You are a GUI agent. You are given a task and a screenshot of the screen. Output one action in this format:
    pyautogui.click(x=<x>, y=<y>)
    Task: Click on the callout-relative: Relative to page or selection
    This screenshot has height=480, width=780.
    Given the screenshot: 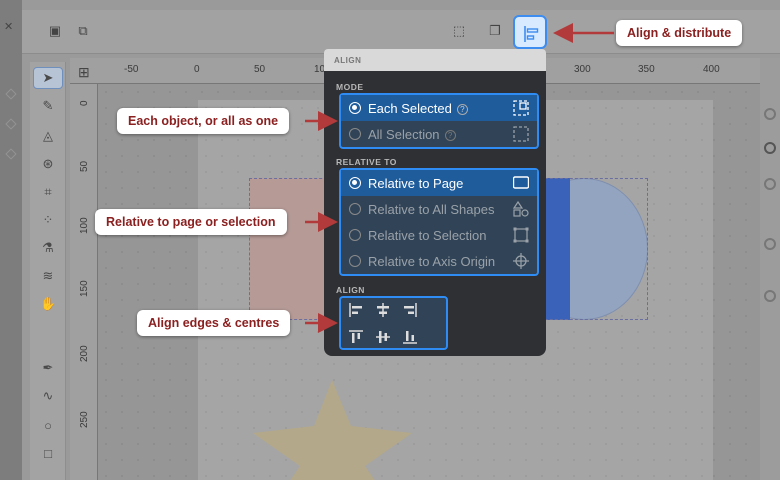 What is the action you would take?
    pyautogui.click(x=191, y=222)
    